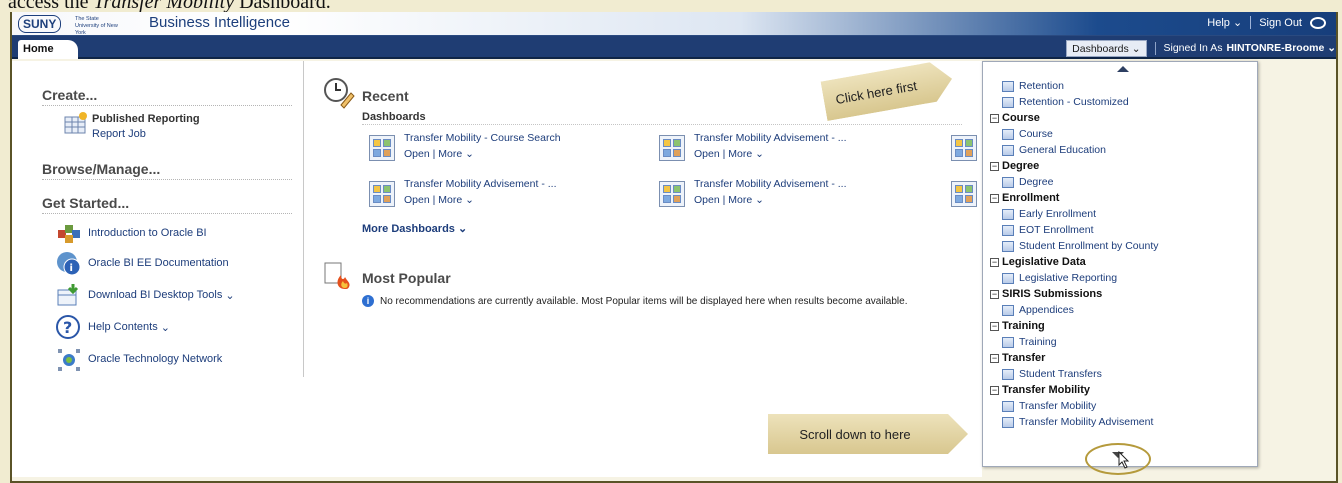  I want to click on dashboard-menu-item: Appendices, so click(1074, 310).